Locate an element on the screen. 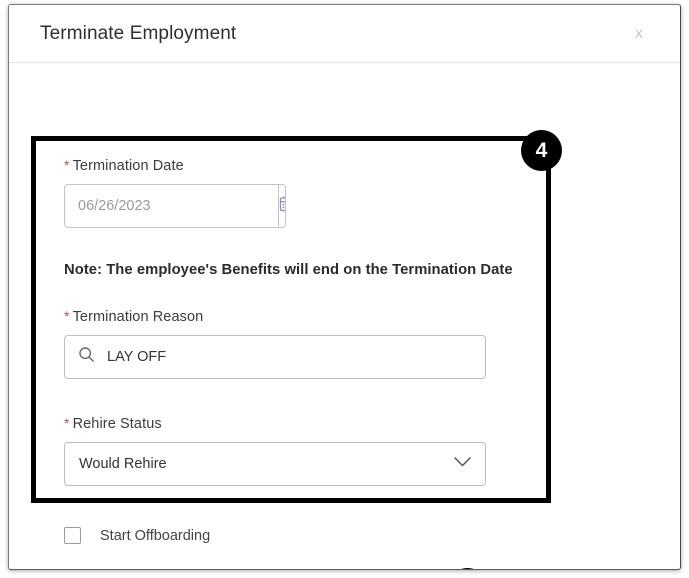 Image resolution: width=689 pixels, height=578 pixels. termination-reason-input is located at coordinates (288, 357).